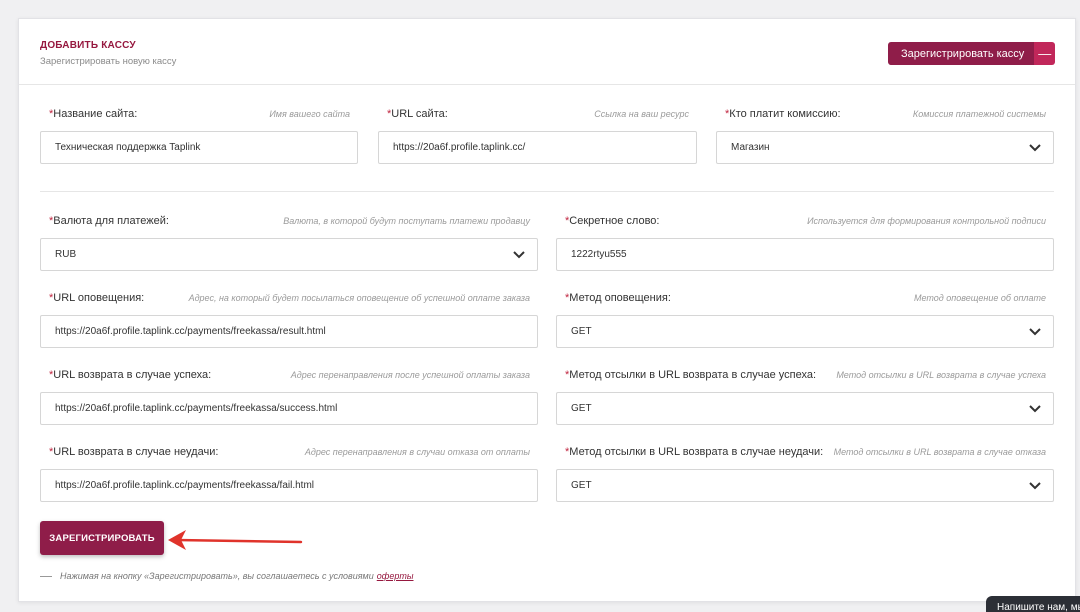 This screenshot has height=612, width=1080. What do you see at coordinates (612, 221) in the screenshot?
I see `secret-word-label: *Секретное слово:` at bounding box center [612, 221].